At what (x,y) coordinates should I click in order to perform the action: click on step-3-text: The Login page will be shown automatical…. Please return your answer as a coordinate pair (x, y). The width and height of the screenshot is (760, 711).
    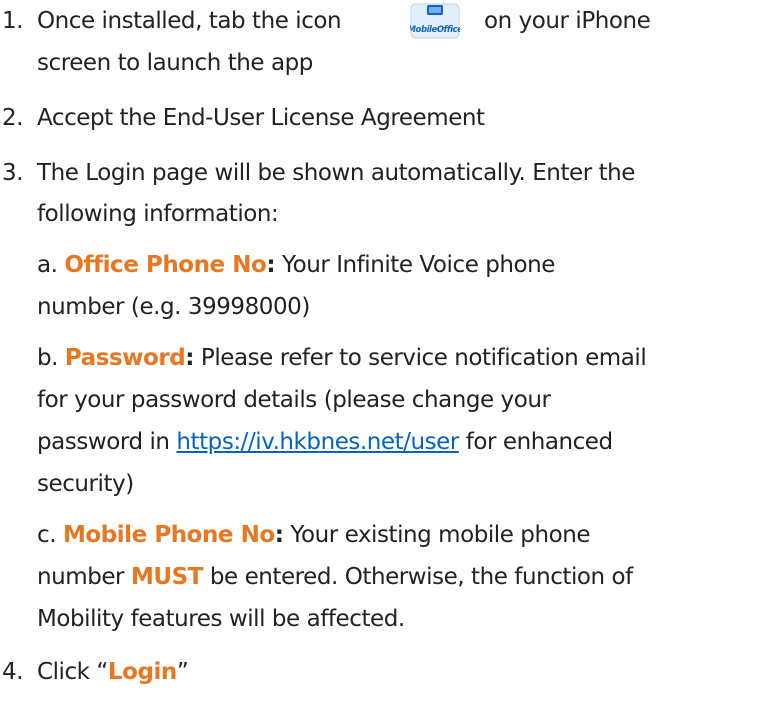
    Looking at the image, I should click on (336, 173).